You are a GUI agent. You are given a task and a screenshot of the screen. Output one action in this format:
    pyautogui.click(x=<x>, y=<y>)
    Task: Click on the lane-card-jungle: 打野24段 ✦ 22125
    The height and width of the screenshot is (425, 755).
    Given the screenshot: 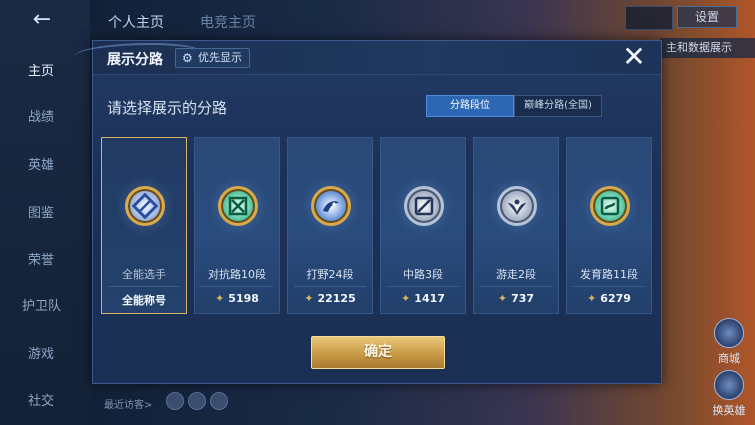 What is the action you would take?
    pyautogui.click(x=330, y=225)
    